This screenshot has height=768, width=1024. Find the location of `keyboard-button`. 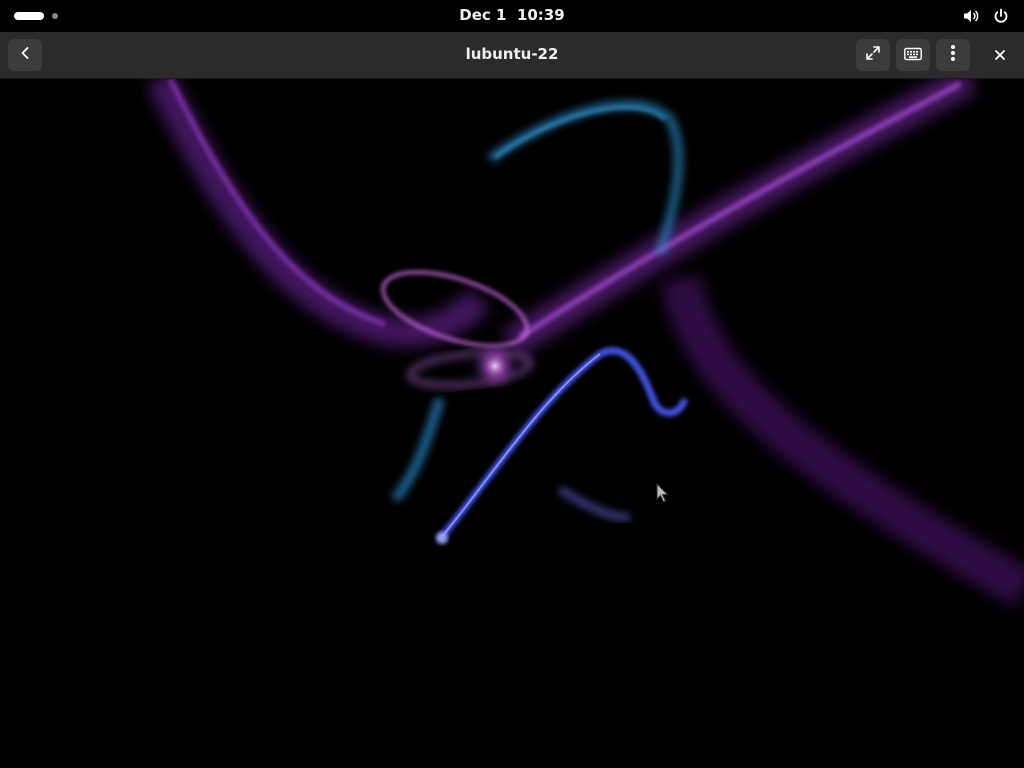

keyboard-button is located at coordinates (913, 55).